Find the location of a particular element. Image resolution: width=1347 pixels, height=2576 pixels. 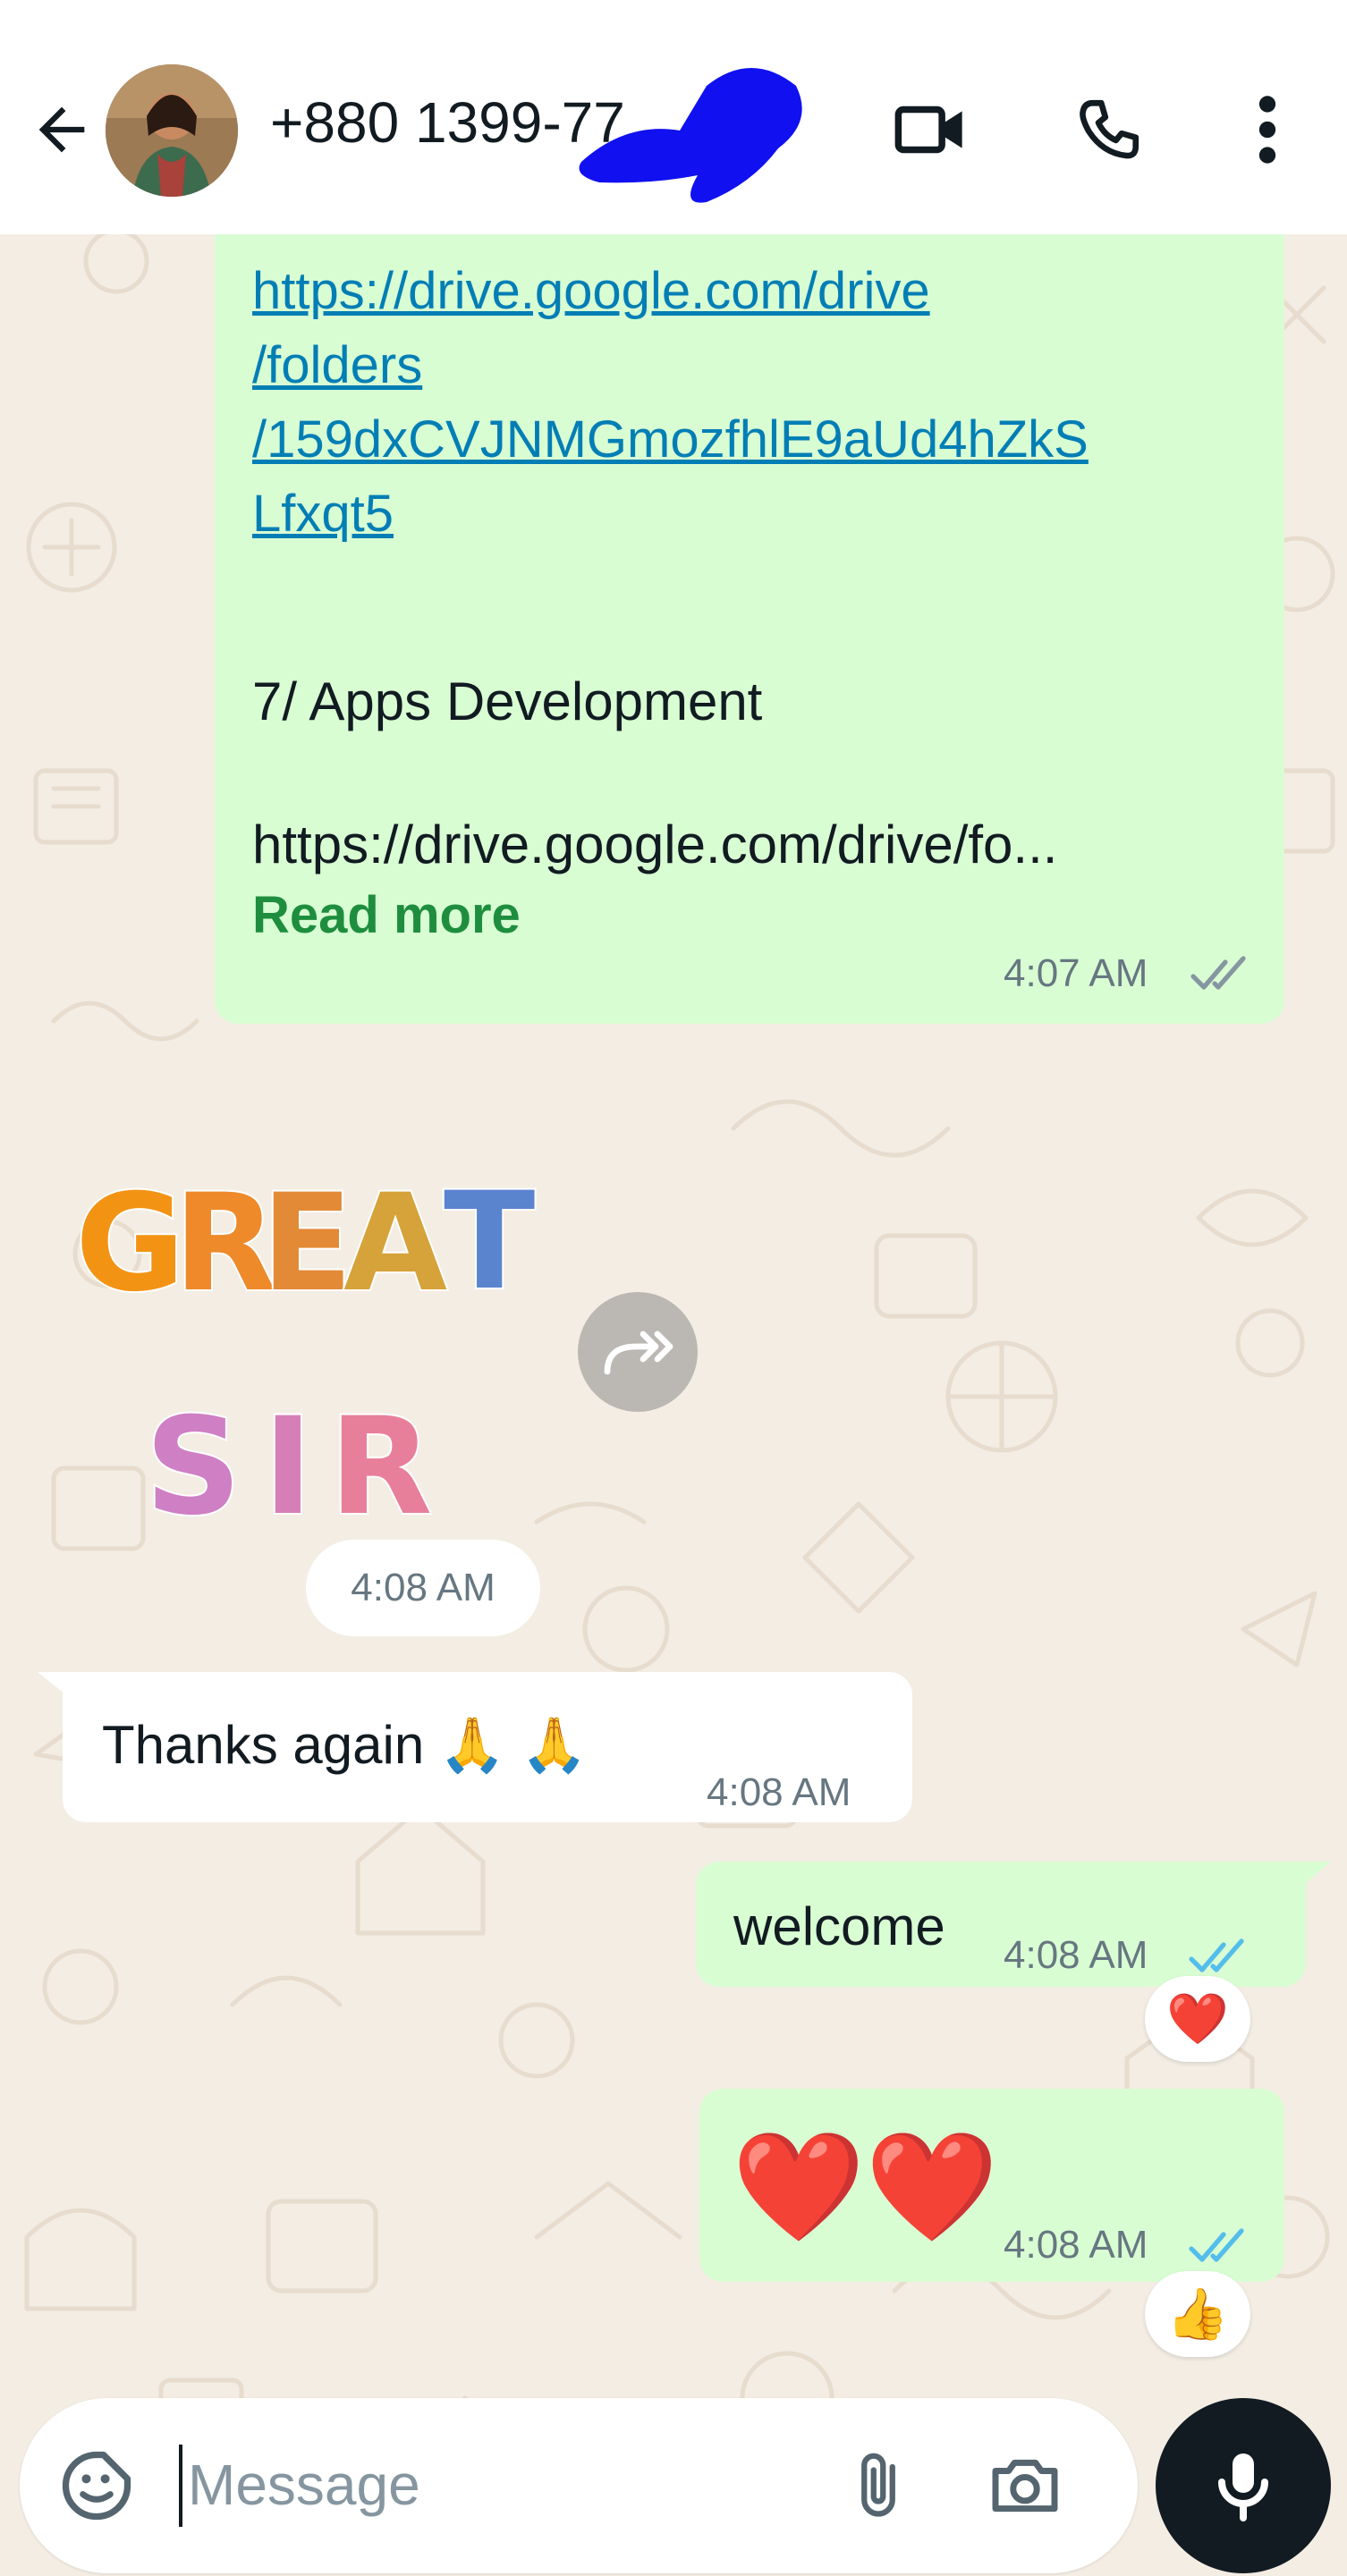

voice-call-button is located at coordinates (1109, 129).